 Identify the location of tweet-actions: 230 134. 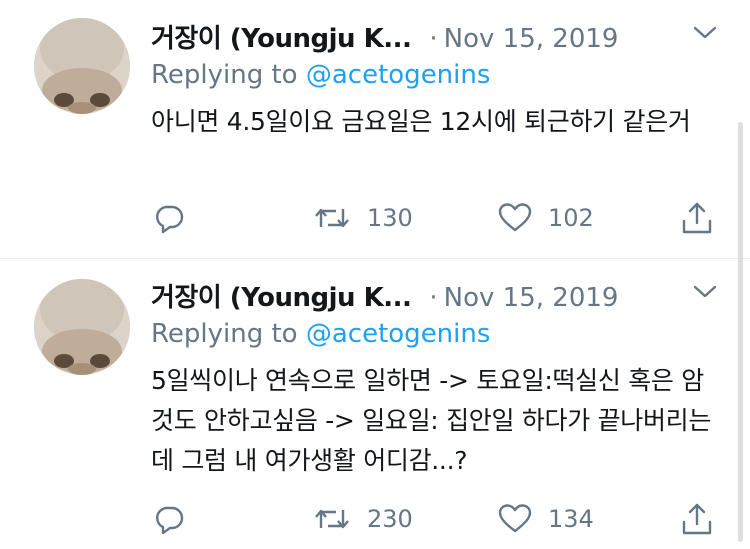
(375, 519).